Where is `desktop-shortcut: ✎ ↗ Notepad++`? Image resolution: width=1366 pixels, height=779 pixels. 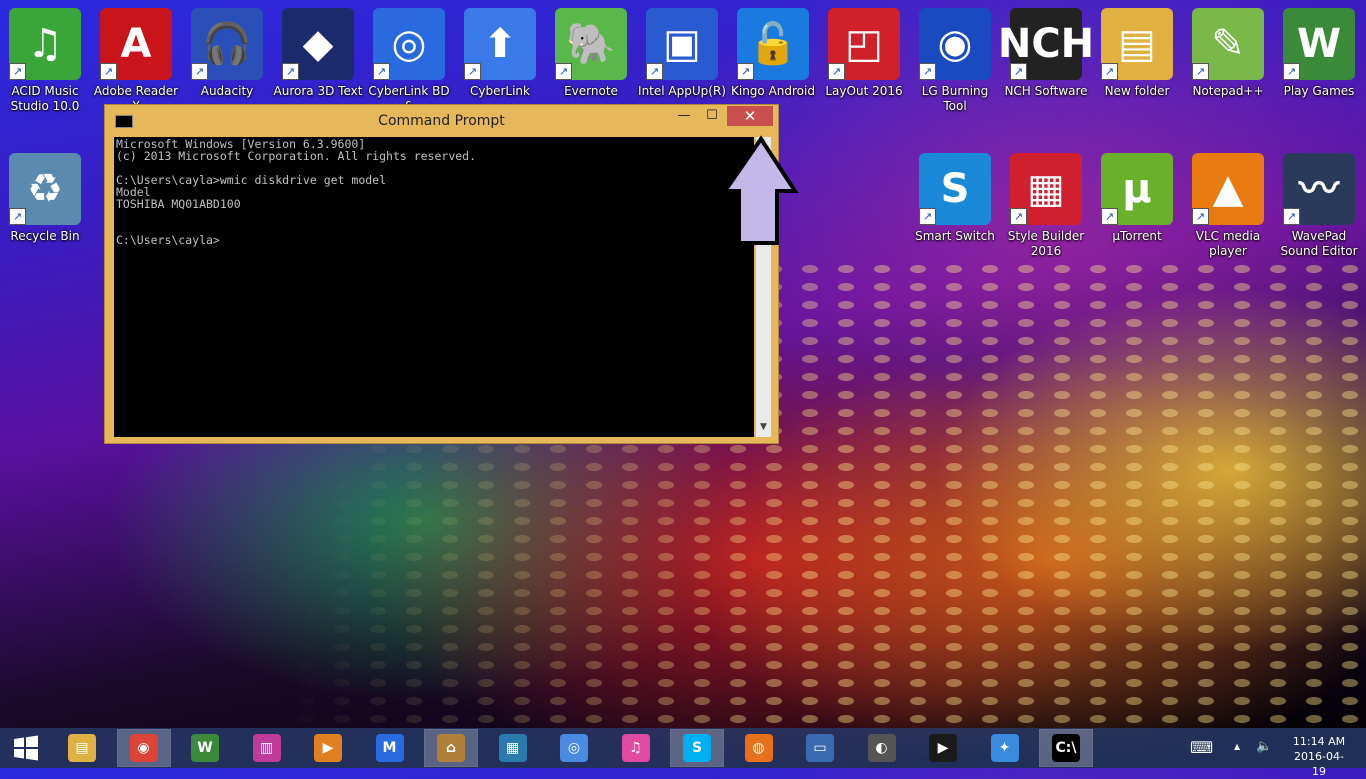
desktop-shortcut: ✎ ↗ Notepad++ is located at coordinates (1228, 51).